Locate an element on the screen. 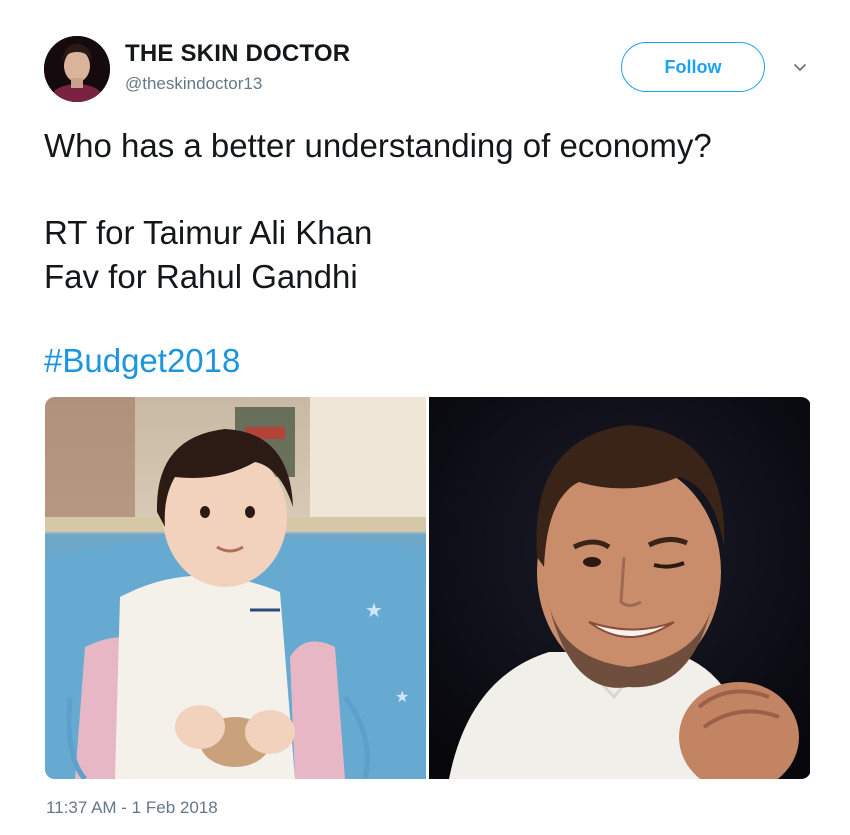  tweet-header: THE SKIN DOCTOR @theskindoctor13 Follow is located at coordinates (434, 71).